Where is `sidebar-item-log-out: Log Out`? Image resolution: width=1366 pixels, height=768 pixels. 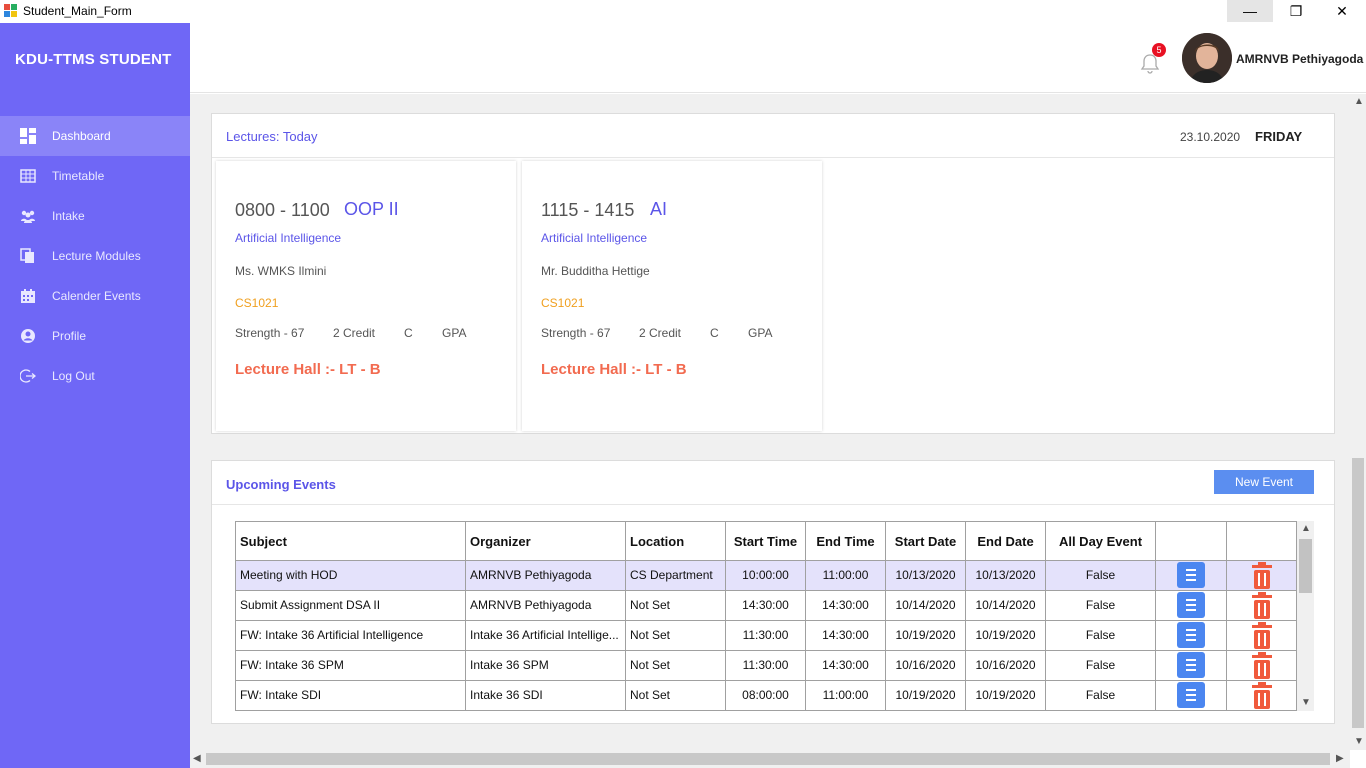
sidebar-item-log-out: Log Out is located at coordinates (95, 376).